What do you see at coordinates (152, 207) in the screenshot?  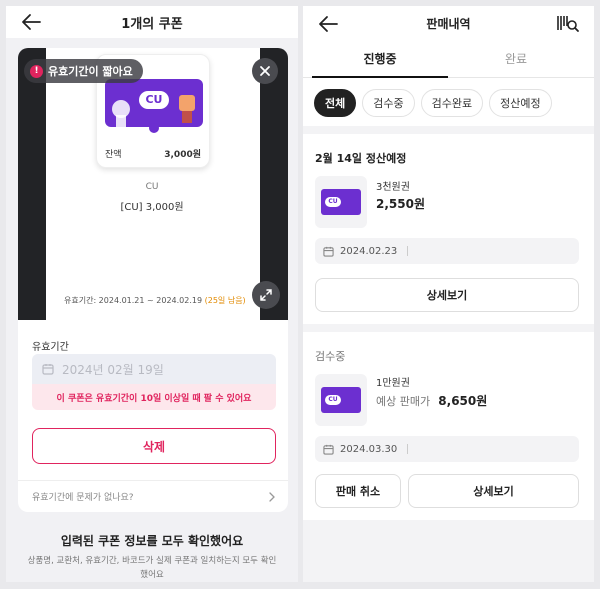 I see `coupon-product-name: [CU] 3,000원` at bounding box center [152, 207].